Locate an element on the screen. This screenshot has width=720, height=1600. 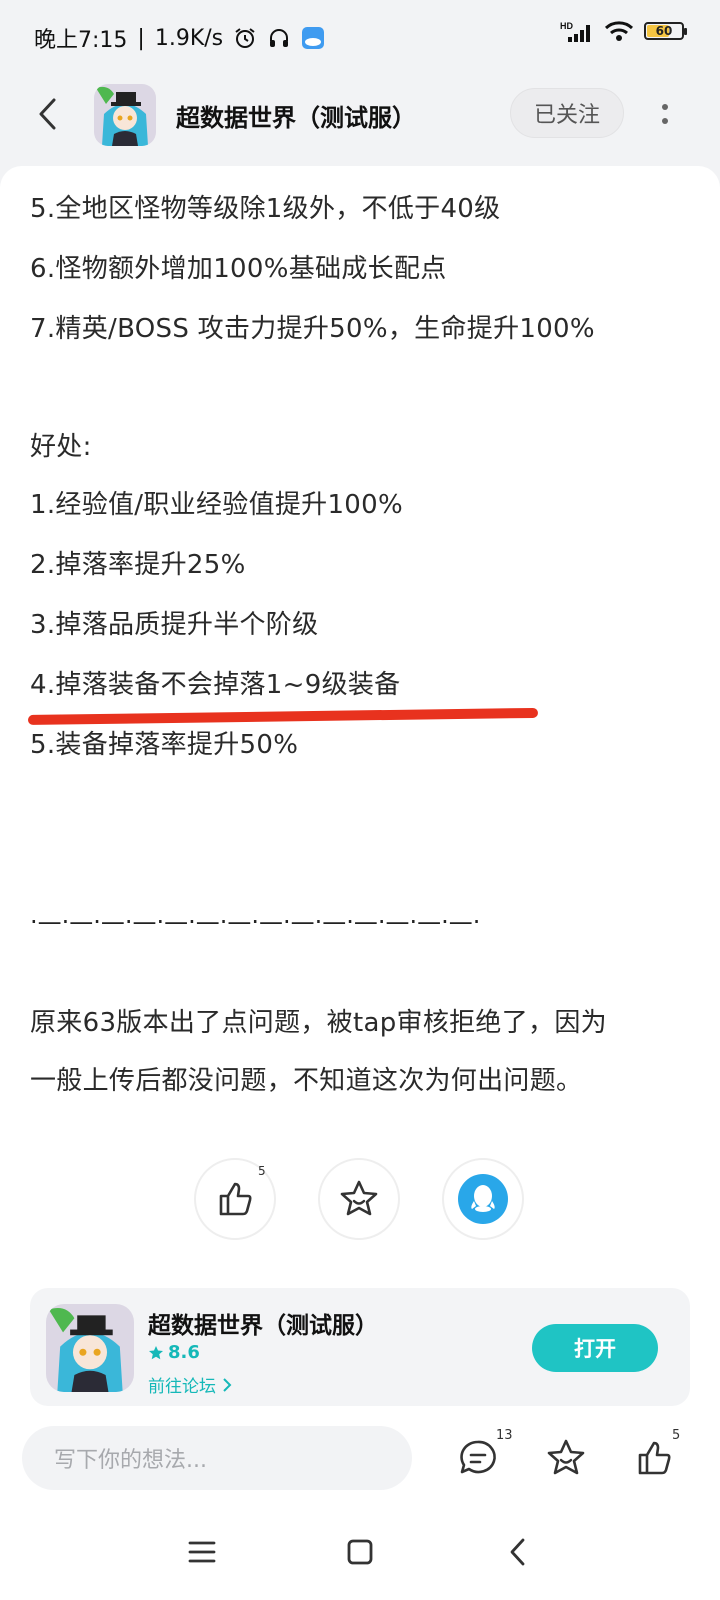
app-card-name: 超数据世界（测试服） is located at coordinates (263, 1326).